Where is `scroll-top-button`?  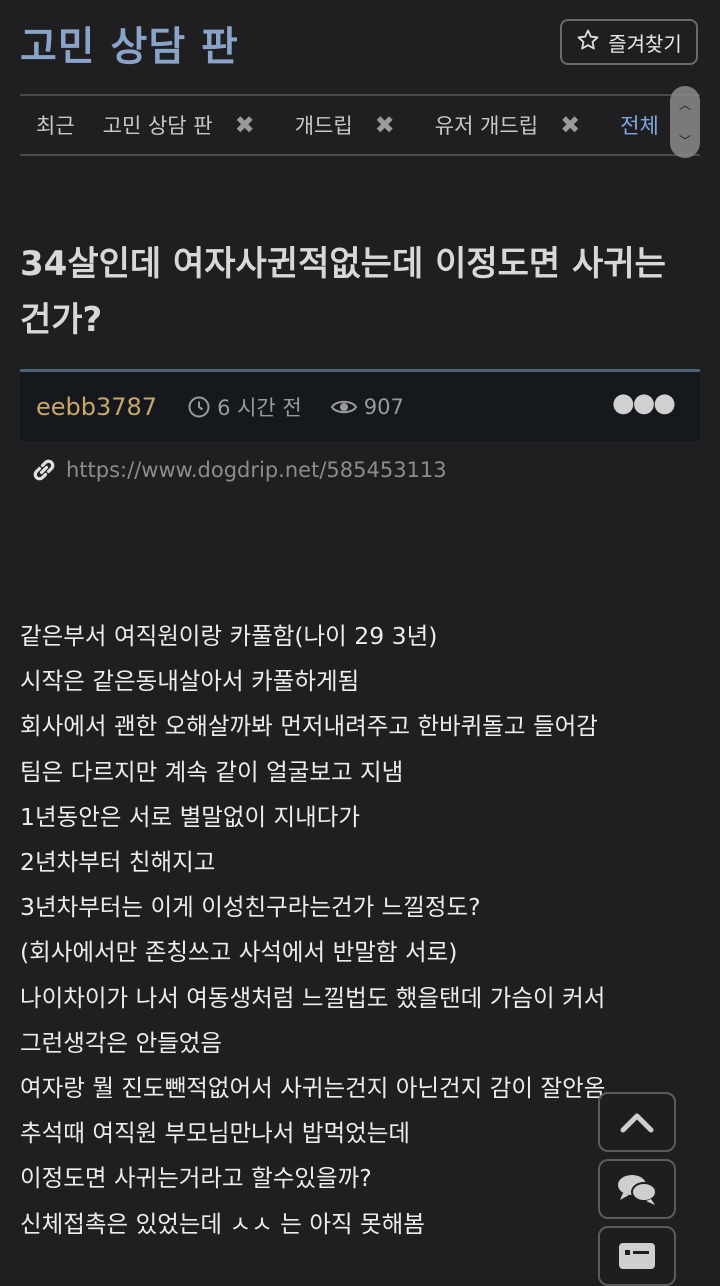
scroll-top-button is located at coordinates (637, 1122).